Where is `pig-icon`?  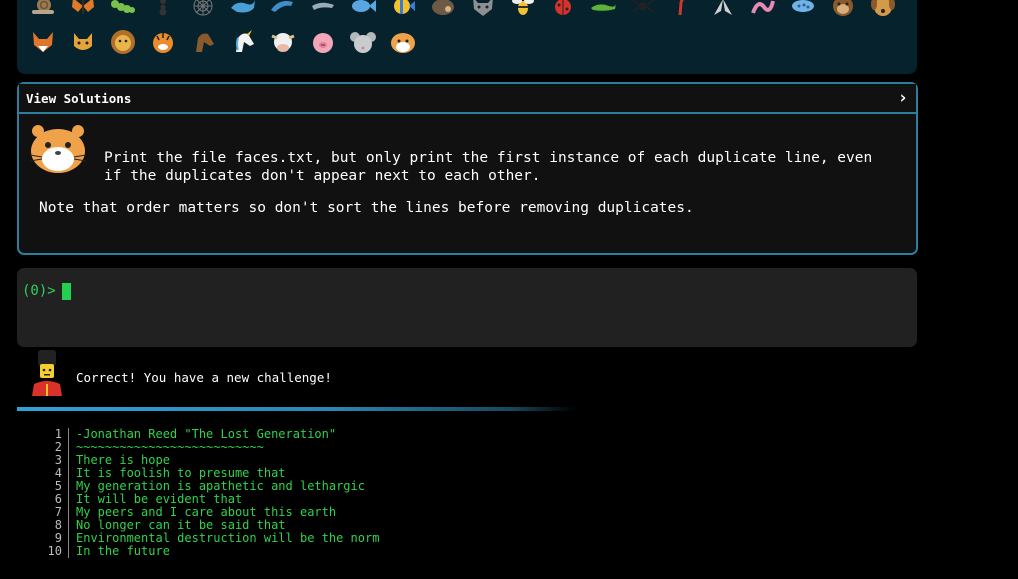
pig-icon is located at coordinates (323, 42).